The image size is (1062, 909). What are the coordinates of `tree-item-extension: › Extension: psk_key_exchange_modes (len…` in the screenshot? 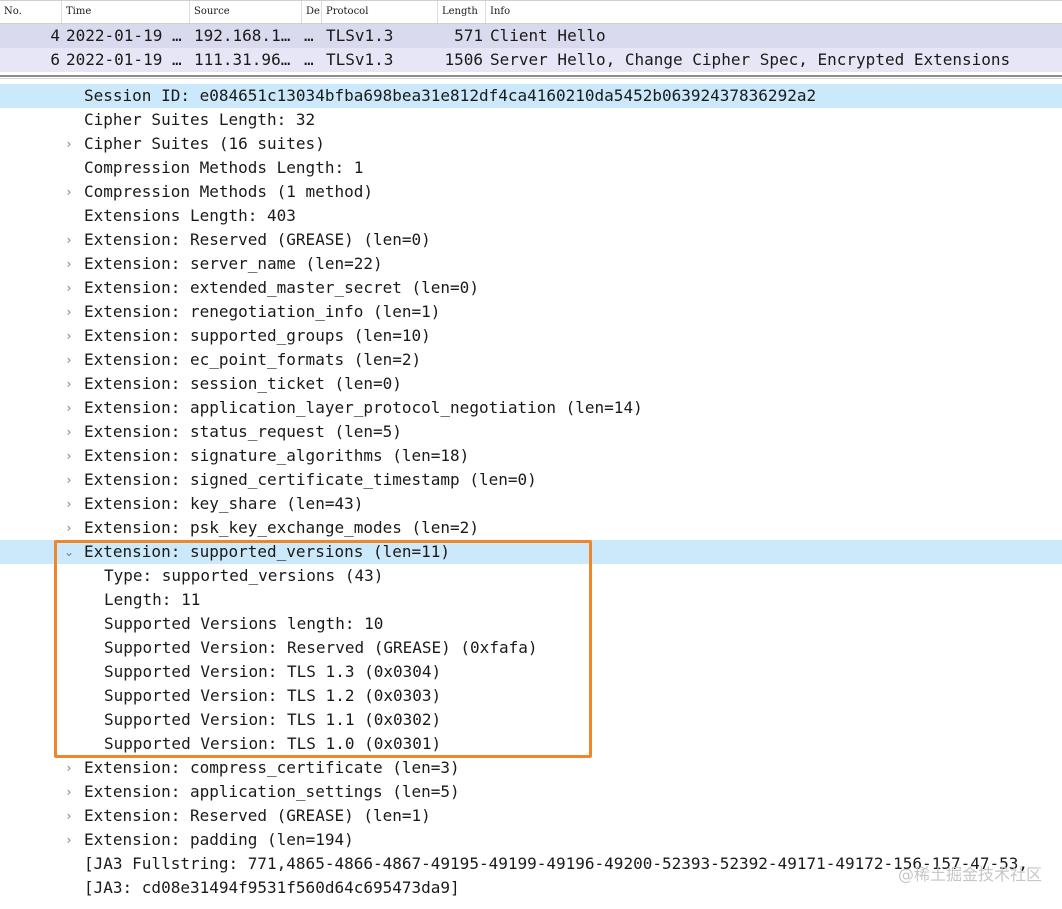 It's located at (531, 528).